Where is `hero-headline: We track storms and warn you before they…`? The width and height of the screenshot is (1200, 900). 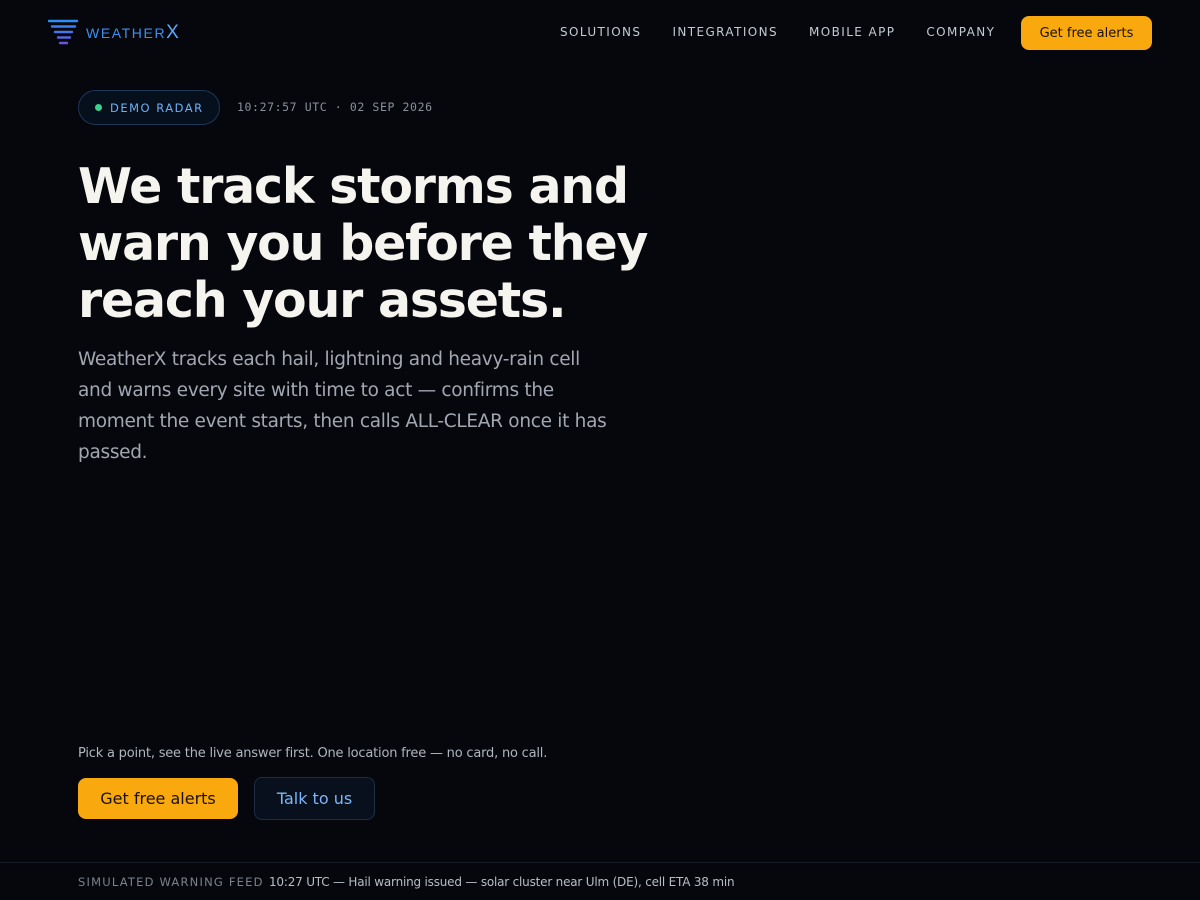
hero-headline: We track storms and warn you before they… is located at coordinates (363, 243).